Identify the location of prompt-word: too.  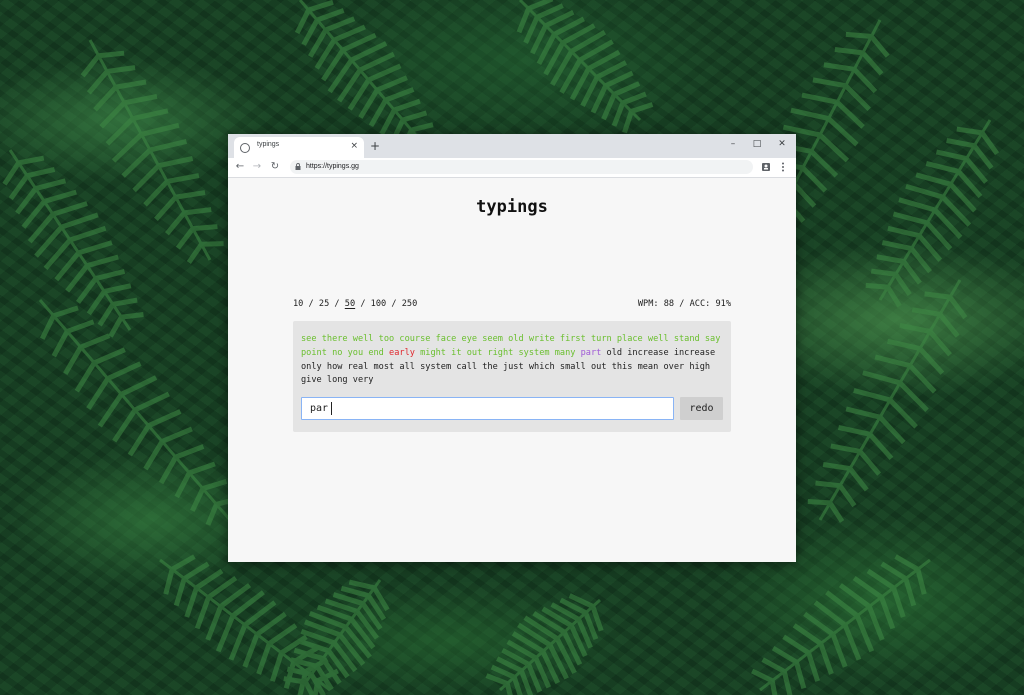
(386, 339).